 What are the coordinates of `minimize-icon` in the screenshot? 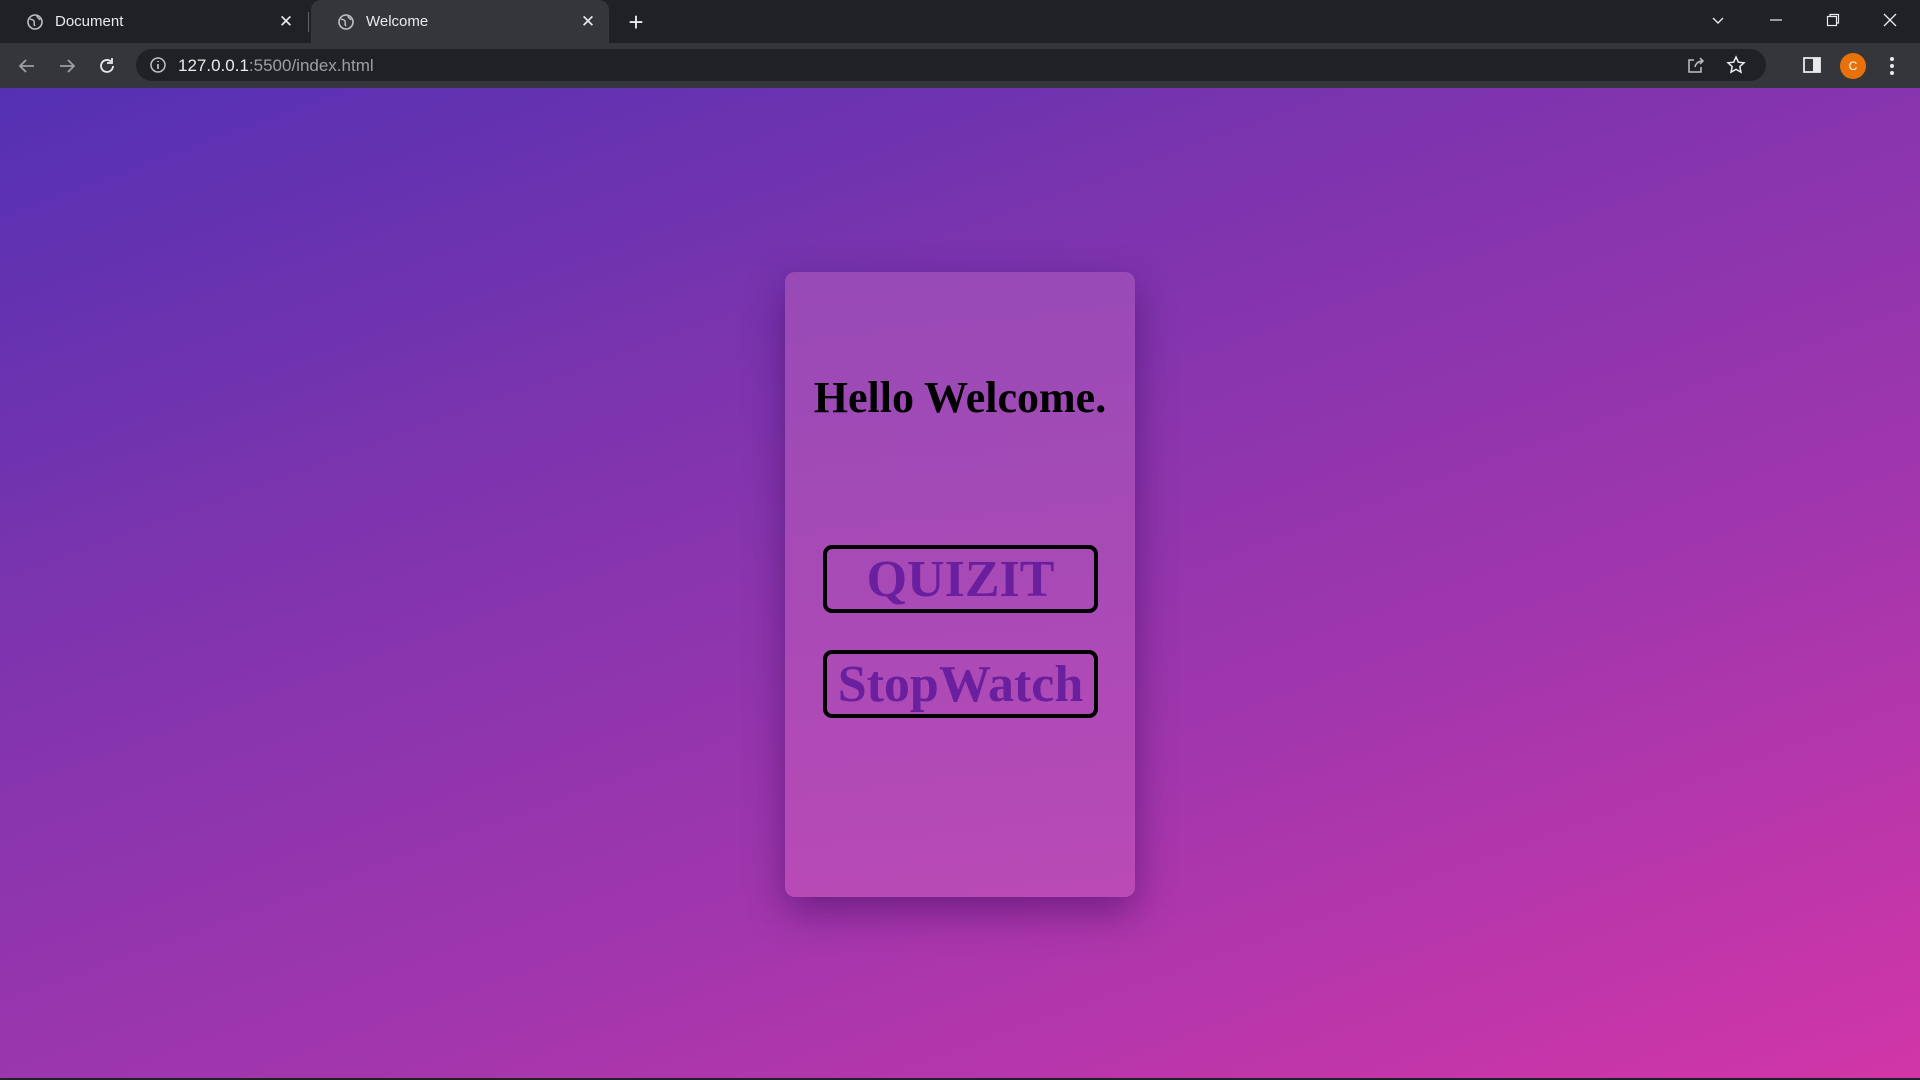 It's located at (1776, 20).